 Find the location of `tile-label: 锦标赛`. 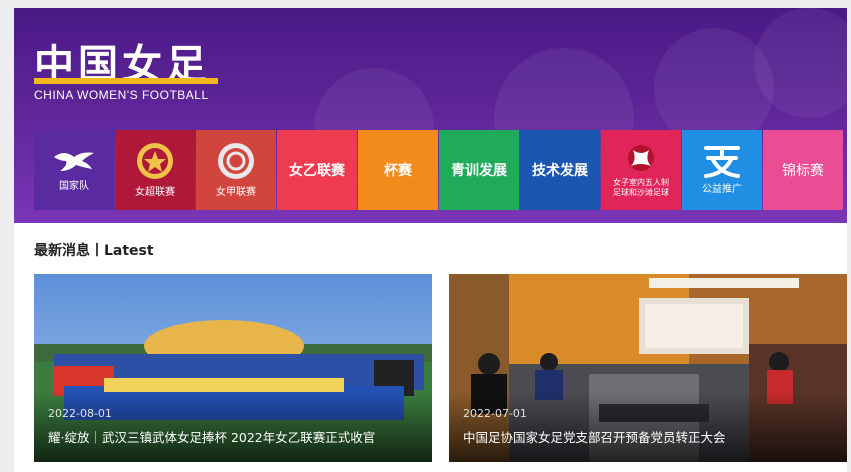

tile-label: 锦标赛 is located at coordinates (803, 171).